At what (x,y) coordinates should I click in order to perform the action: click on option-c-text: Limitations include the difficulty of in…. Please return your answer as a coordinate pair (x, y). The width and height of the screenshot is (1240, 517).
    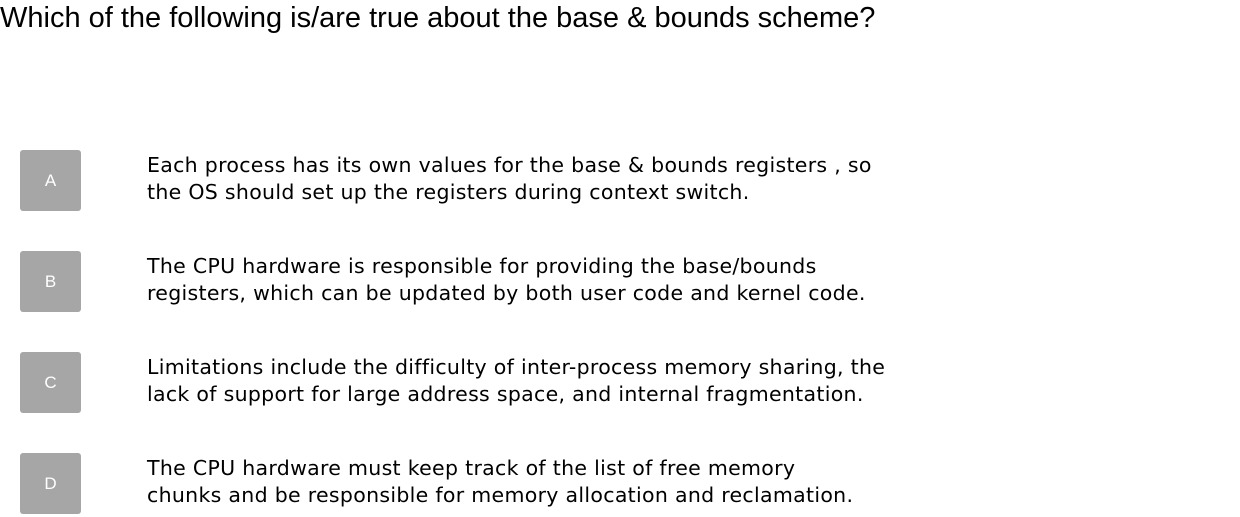
    Looking at the image, I should click on (516, 381).